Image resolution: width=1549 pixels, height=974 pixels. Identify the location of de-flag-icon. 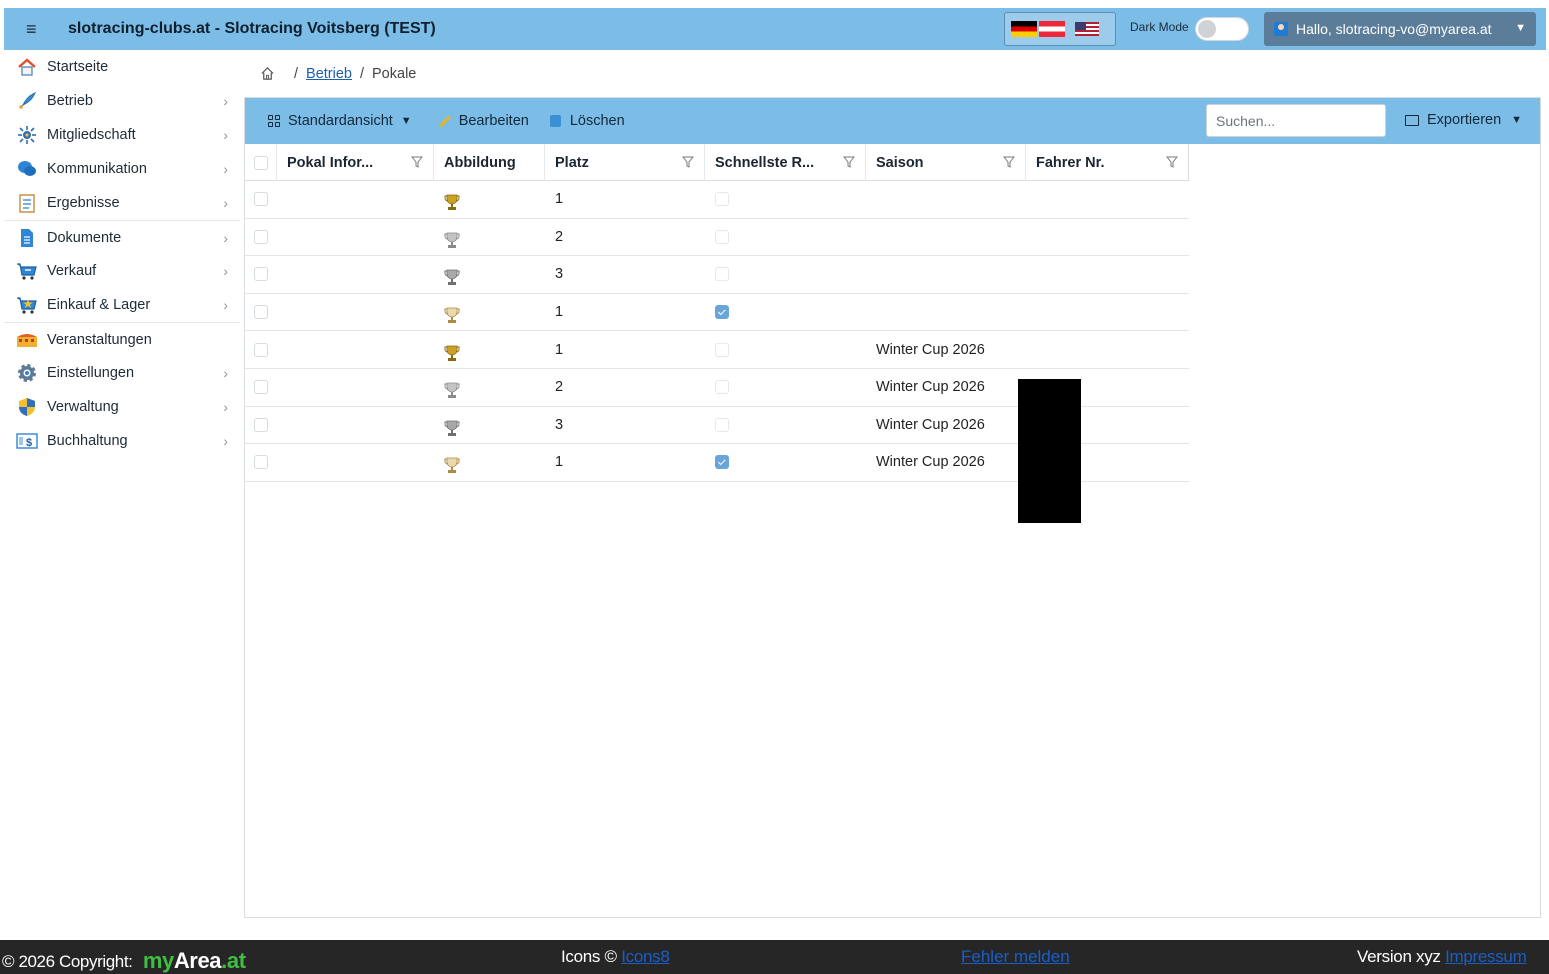
(1024, 29).